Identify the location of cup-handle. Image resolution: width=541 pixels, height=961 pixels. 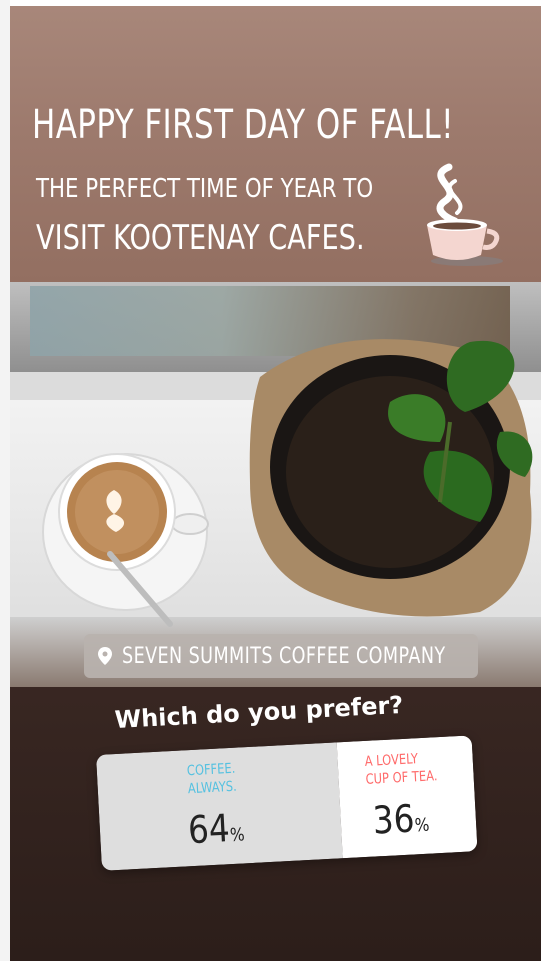
(190, 524).